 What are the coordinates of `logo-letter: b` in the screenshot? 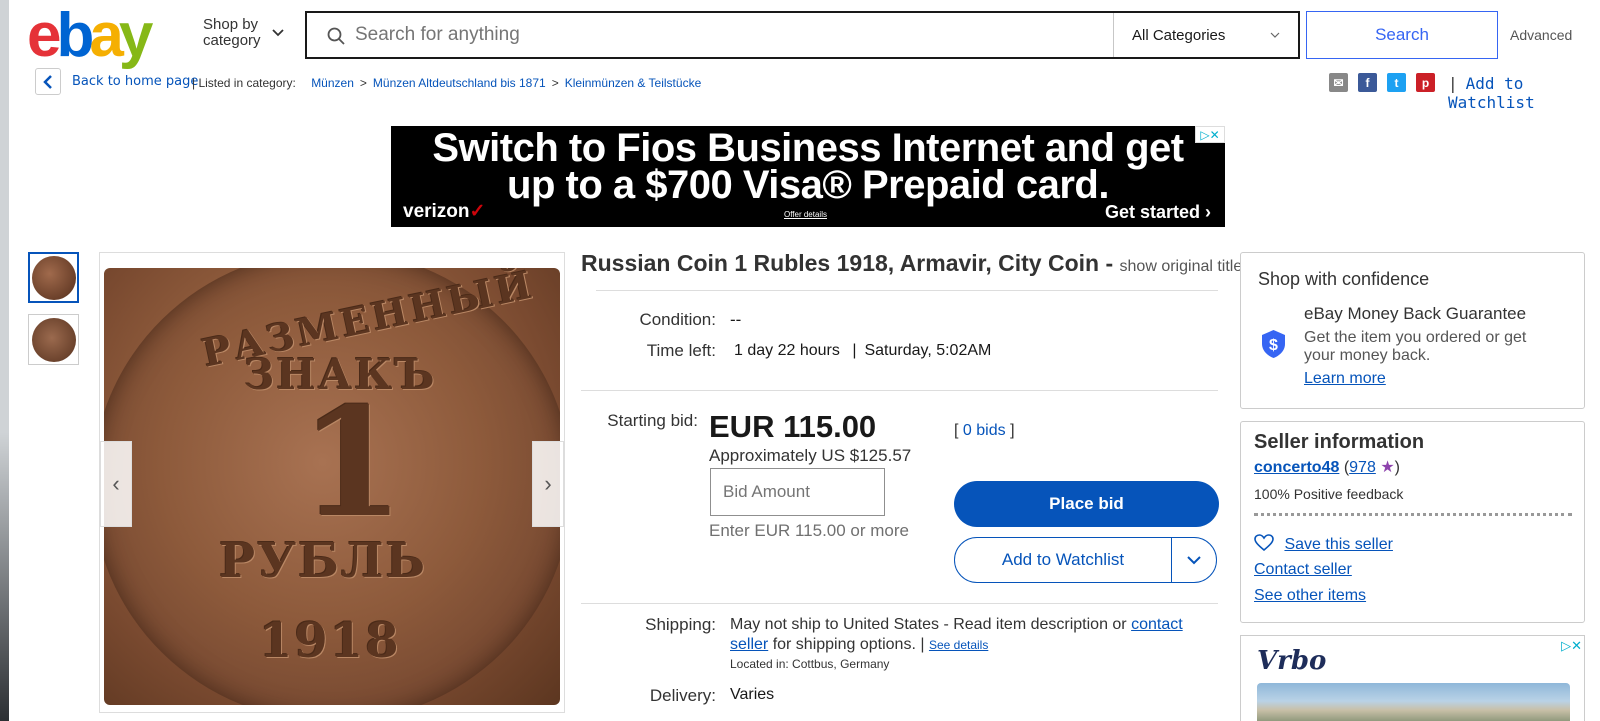 It's located at (75, 35).